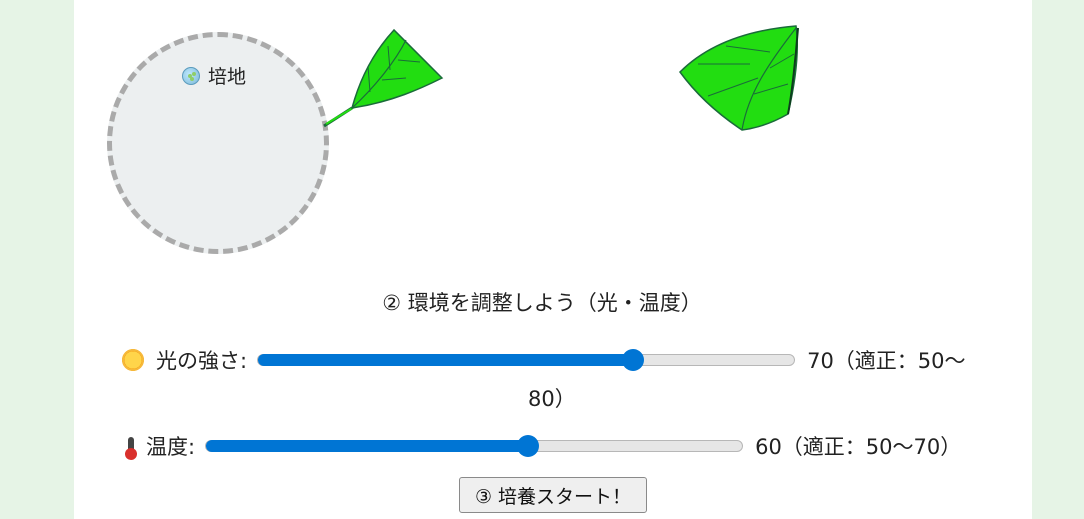 The image size is (1084, 519). What do you see at coordinates (131, 448) in the screenshot?
I see `thermometer-icon` at bounding box center [131, 448].